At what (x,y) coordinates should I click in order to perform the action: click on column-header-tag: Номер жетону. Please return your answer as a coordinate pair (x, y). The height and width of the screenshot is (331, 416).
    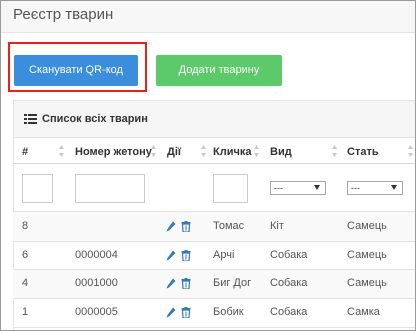
    Looking at the image, I should click on (113, 152).